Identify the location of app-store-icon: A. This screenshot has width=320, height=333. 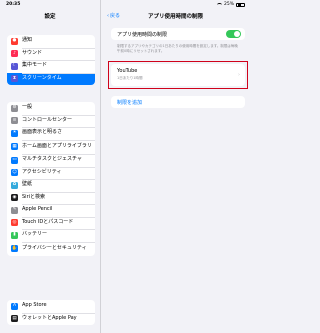
(14, 306).